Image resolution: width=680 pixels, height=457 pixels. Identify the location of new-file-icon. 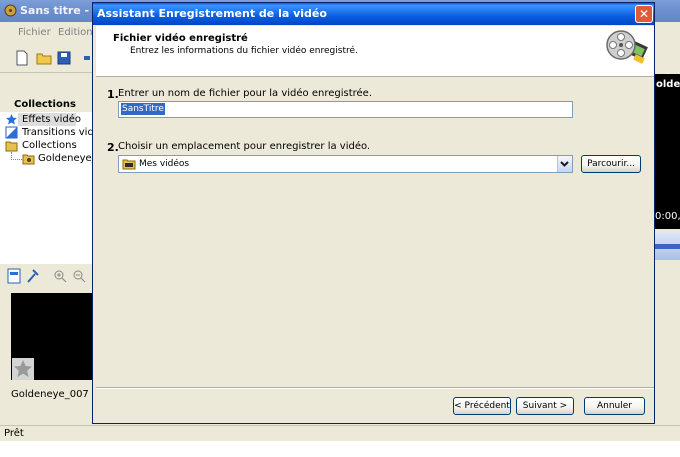
(22, 58).